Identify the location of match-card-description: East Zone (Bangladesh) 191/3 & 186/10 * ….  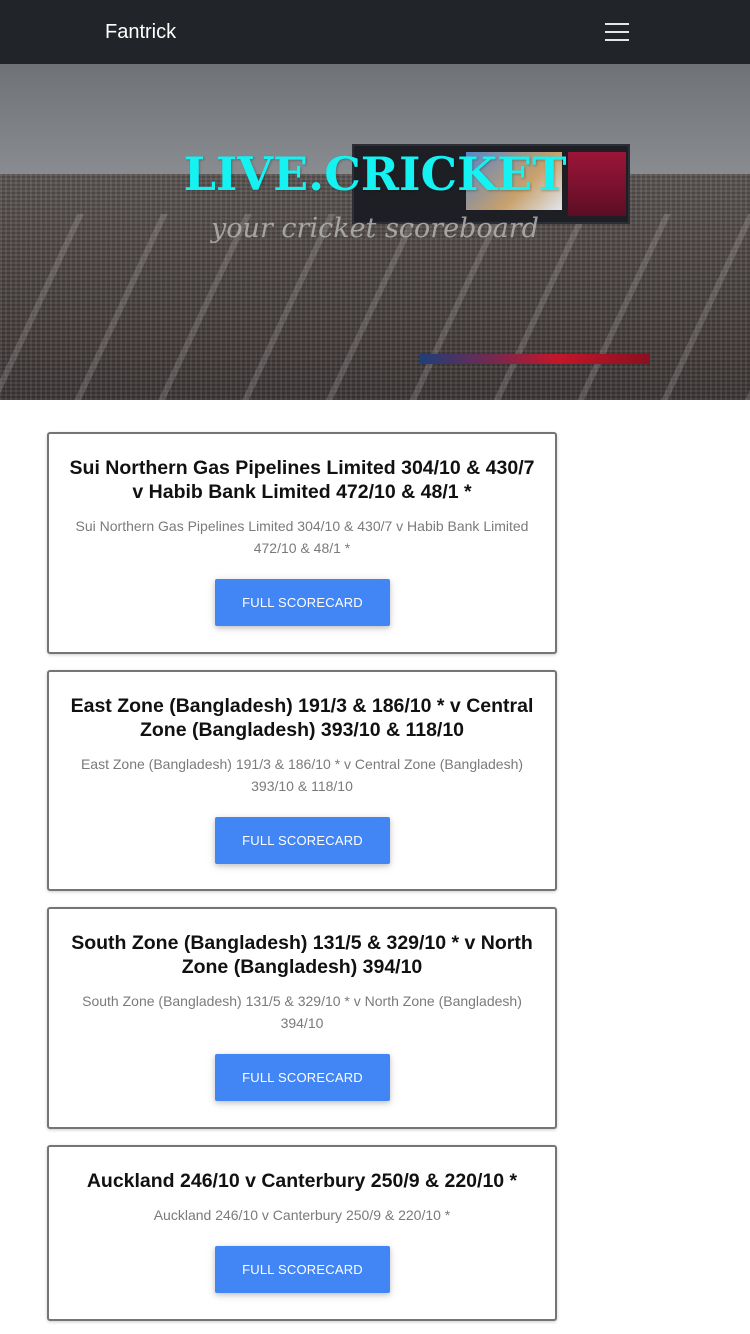
(302, 775).